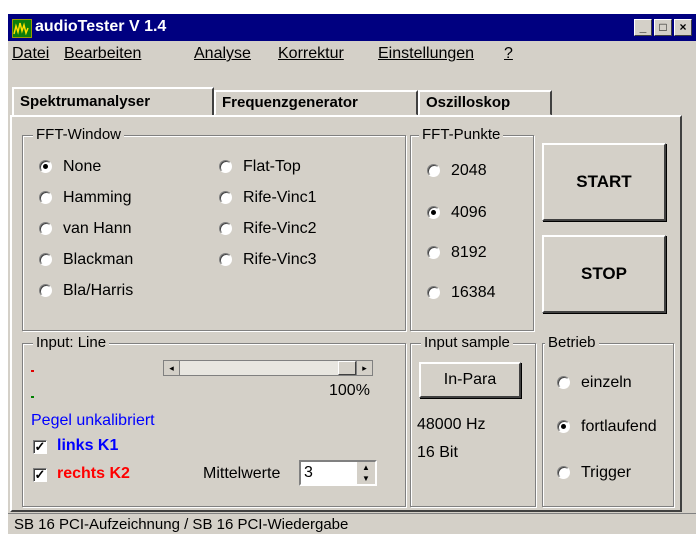 The width and height of the screenshot is (700, 534). What do you see at coordinates (32, 371) in the screenshot?
I see `left-level-meter` at bounding box center [32, 371].